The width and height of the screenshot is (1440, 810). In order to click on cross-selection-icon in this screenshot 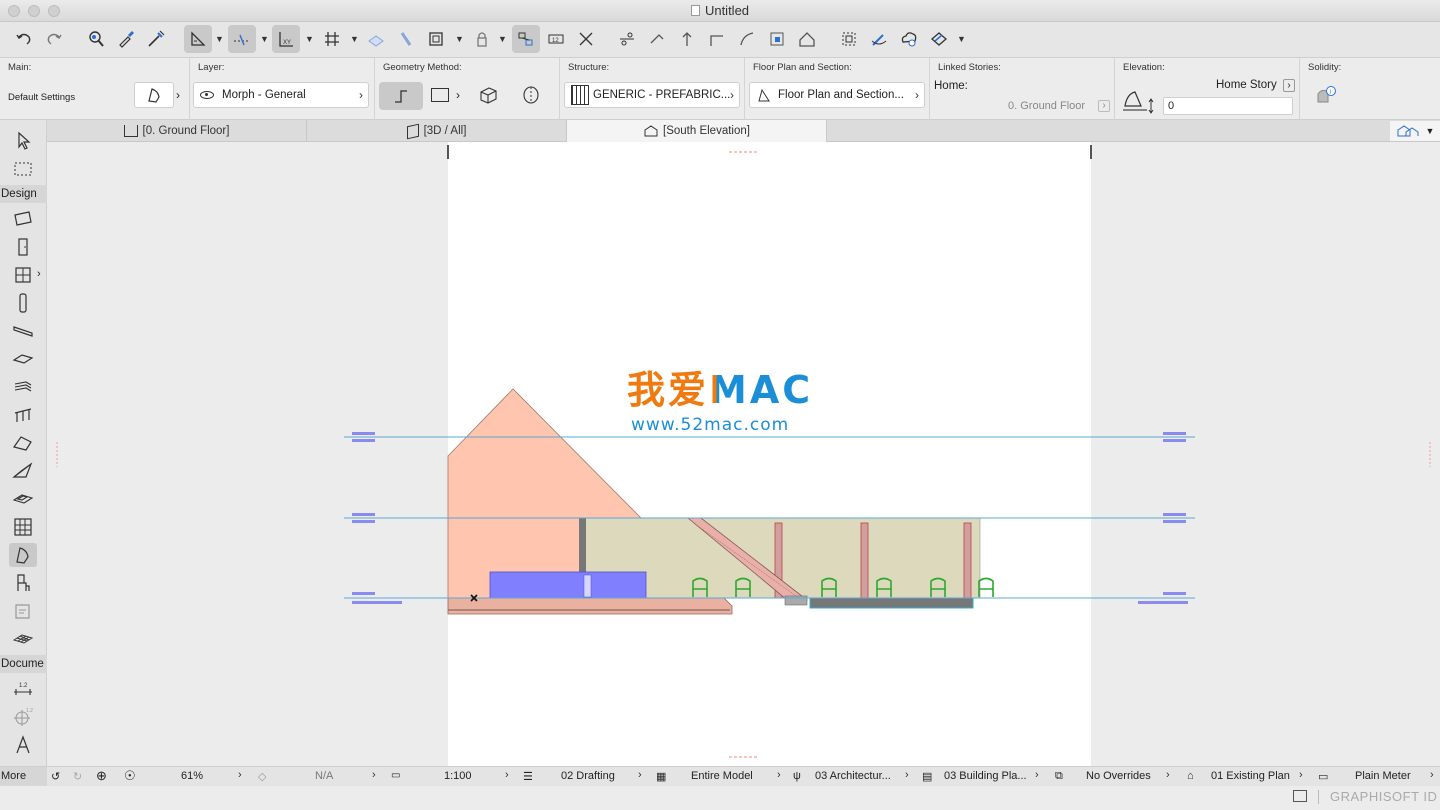, I will do `click(586, 39)`.